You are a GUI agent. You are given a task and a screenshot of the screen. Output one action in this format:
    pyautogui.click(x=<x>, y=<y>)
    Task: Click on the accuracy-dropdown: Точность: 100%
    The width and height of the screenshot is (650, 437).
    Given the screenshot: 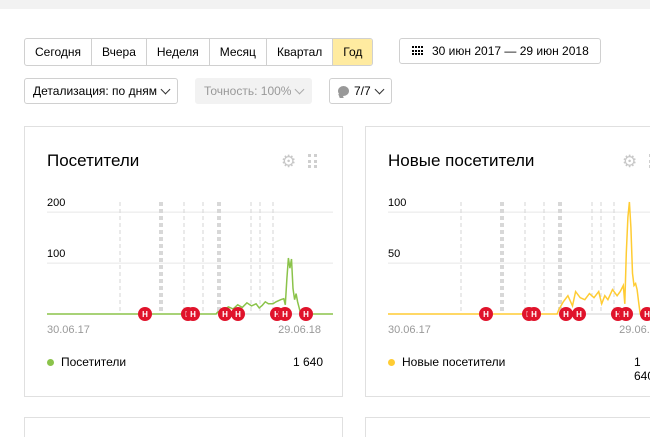 What is the action you would take?
    pyautogui.click(x=254, y=91)
    